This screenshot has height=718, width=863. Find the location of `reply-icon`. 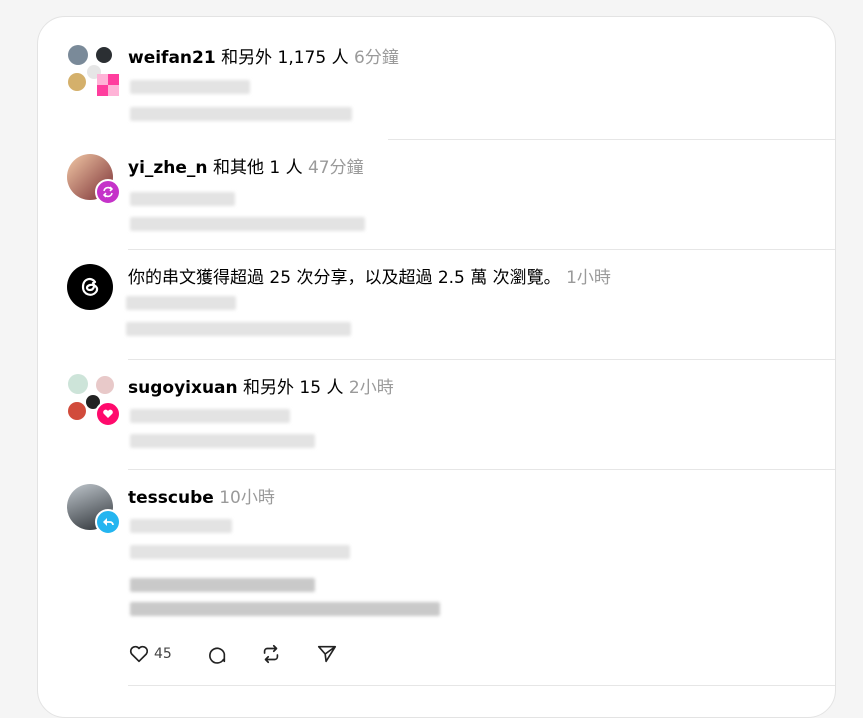

reply-icon is located at coordinates (108, 522).